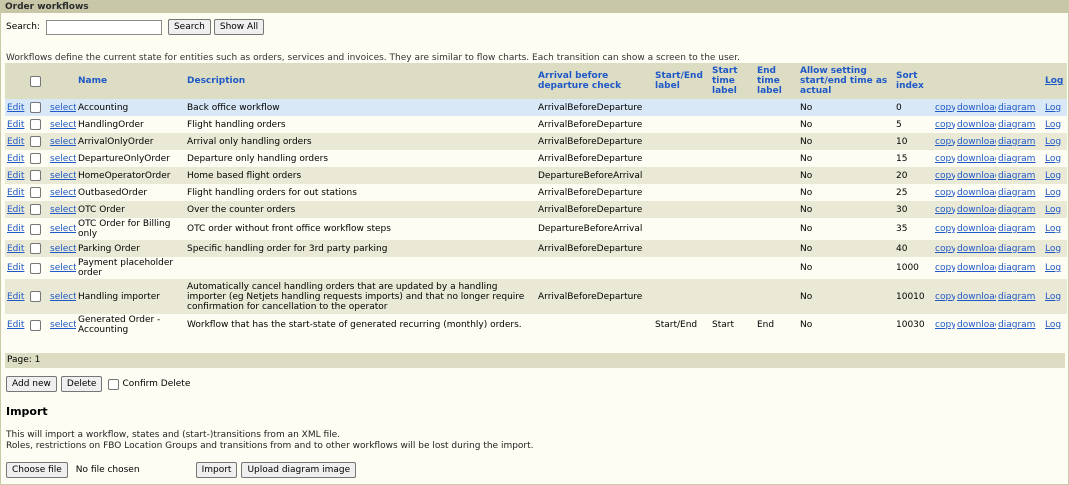 The image size is (1069, 485). What do you see at coordinates (103, 27) in the screenshot?
I see `search-input` at bounding box center [103, 27].